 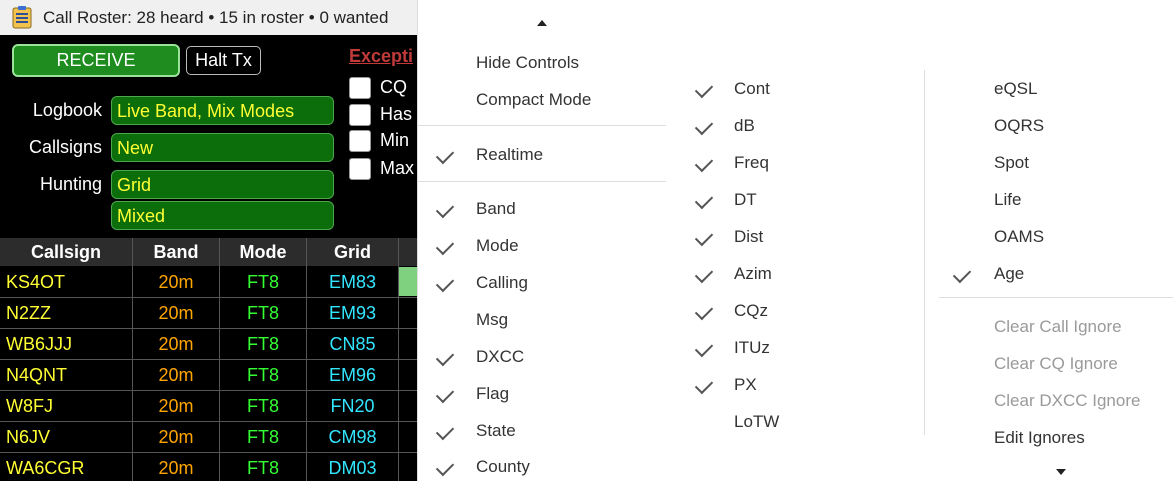 What do you see at coordinates (396, 114) in the screenshot?
I see `exception-has-label: Has` at bounding box center [396, 114].